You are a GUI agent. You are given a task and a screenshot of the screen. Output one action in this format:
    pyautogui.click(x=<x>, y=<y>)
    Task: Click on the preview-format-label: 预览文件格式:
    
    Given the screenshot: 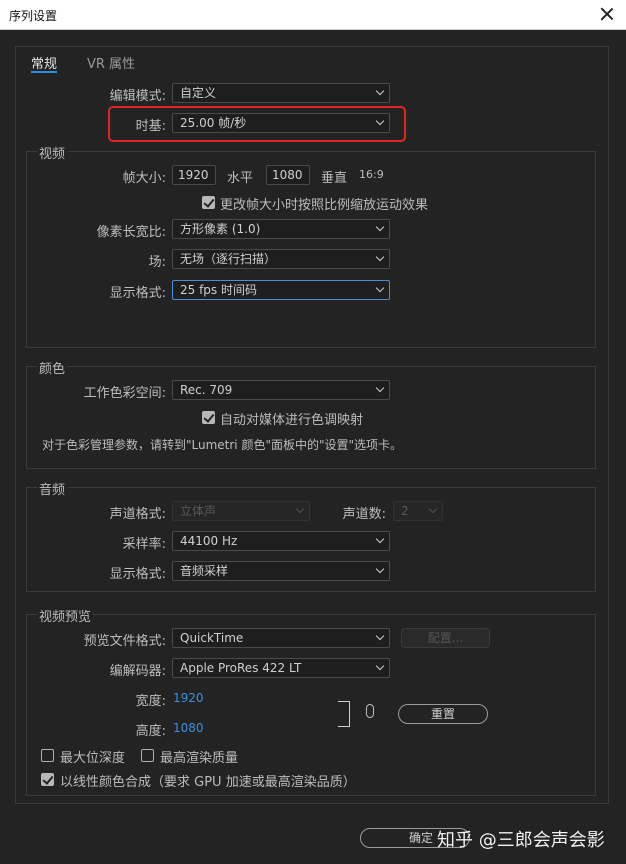 What is the action you would take?
    pyautogui.click(x=124, y=641)
    